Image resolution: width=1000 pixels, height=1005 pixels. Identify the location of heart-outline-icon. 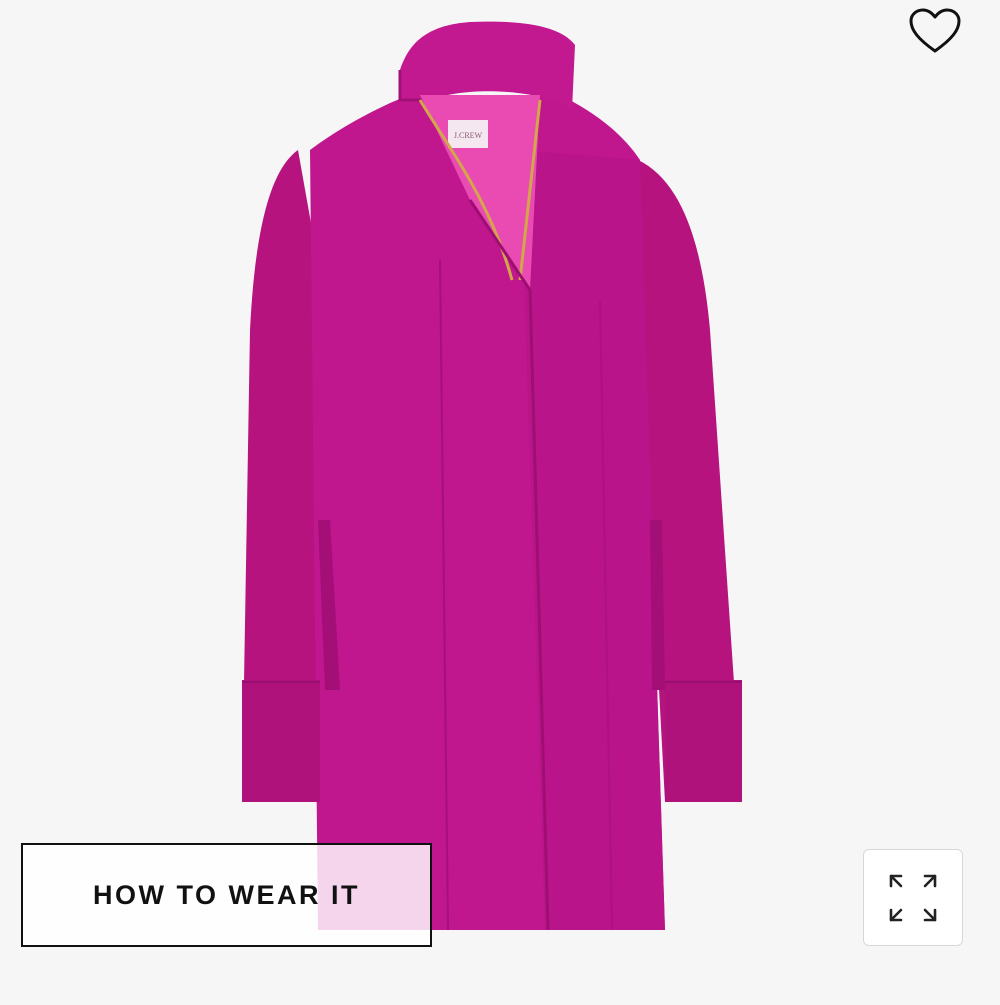
(935, 30).